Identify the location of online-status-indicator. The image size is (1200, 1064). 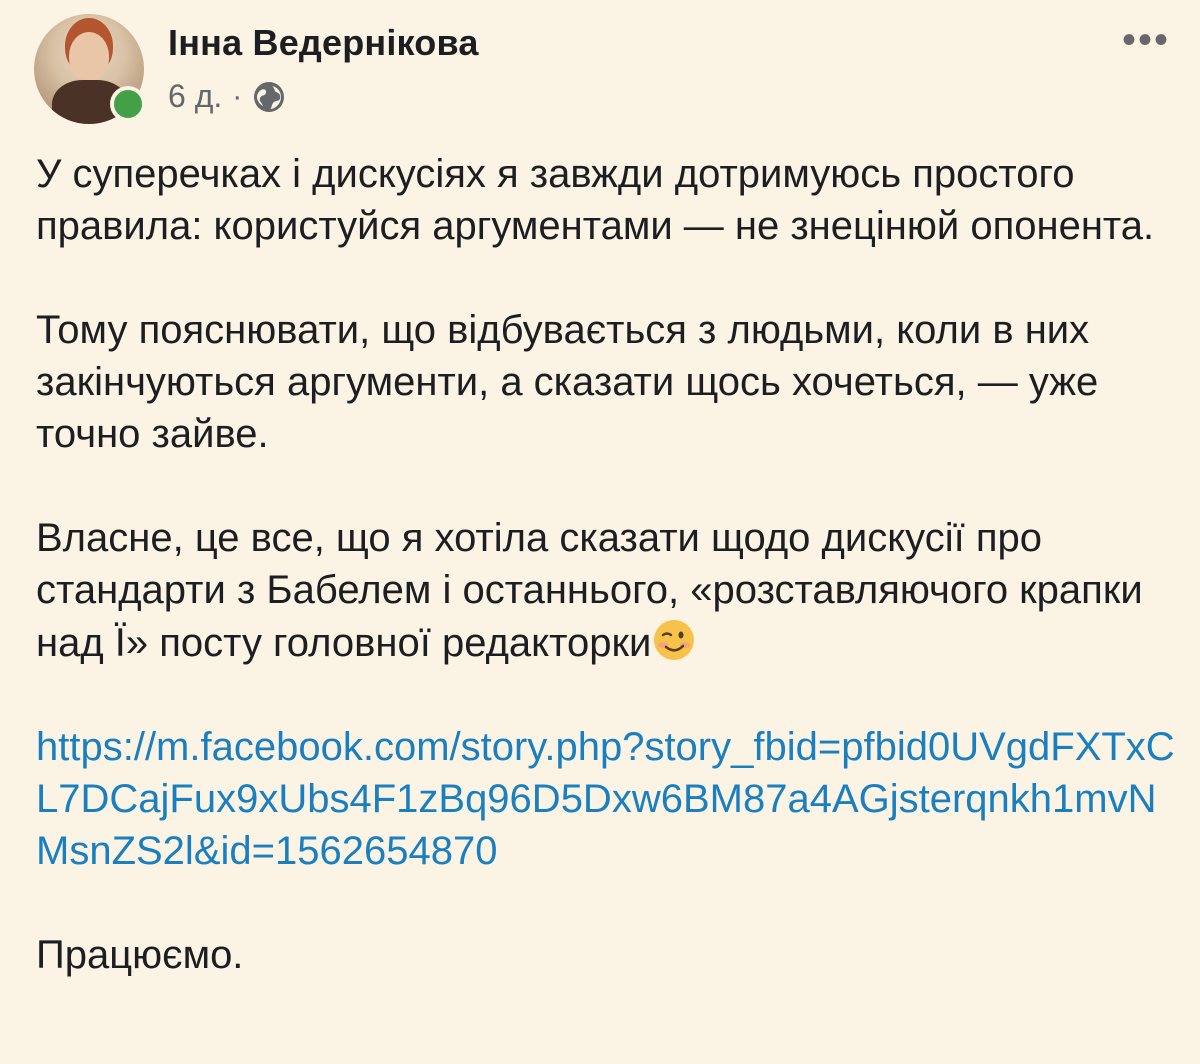
(128, 104).